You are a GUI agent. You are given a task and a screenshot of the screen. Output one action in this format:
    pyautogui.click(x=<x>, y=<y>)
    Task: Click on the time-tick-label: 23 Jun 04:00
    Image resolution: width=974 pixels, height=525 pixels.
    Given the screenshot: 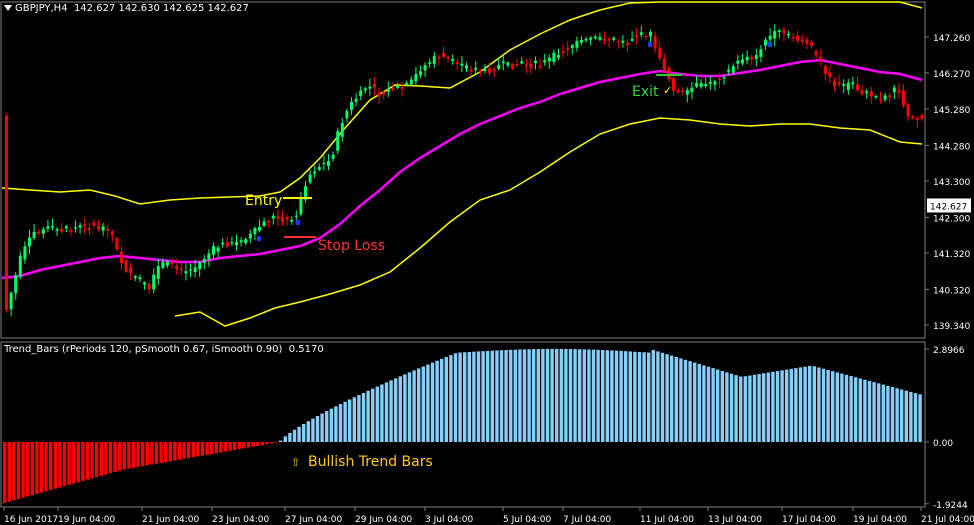 What is the action you would take?
    pyautogui.click(x=240, y=520)
    